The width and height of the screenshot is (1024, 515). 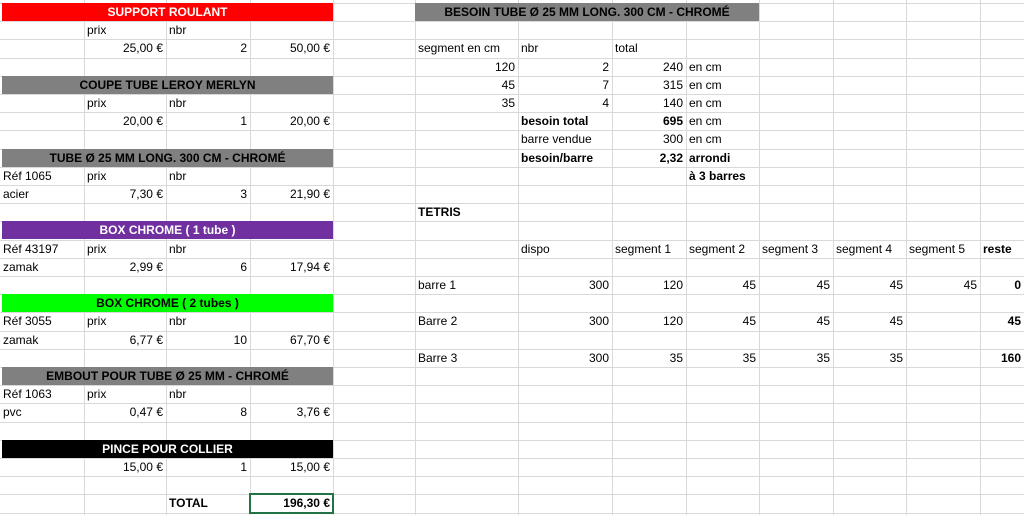 I want to click on header-segment: segment en cm, so click(x=466, y=48).